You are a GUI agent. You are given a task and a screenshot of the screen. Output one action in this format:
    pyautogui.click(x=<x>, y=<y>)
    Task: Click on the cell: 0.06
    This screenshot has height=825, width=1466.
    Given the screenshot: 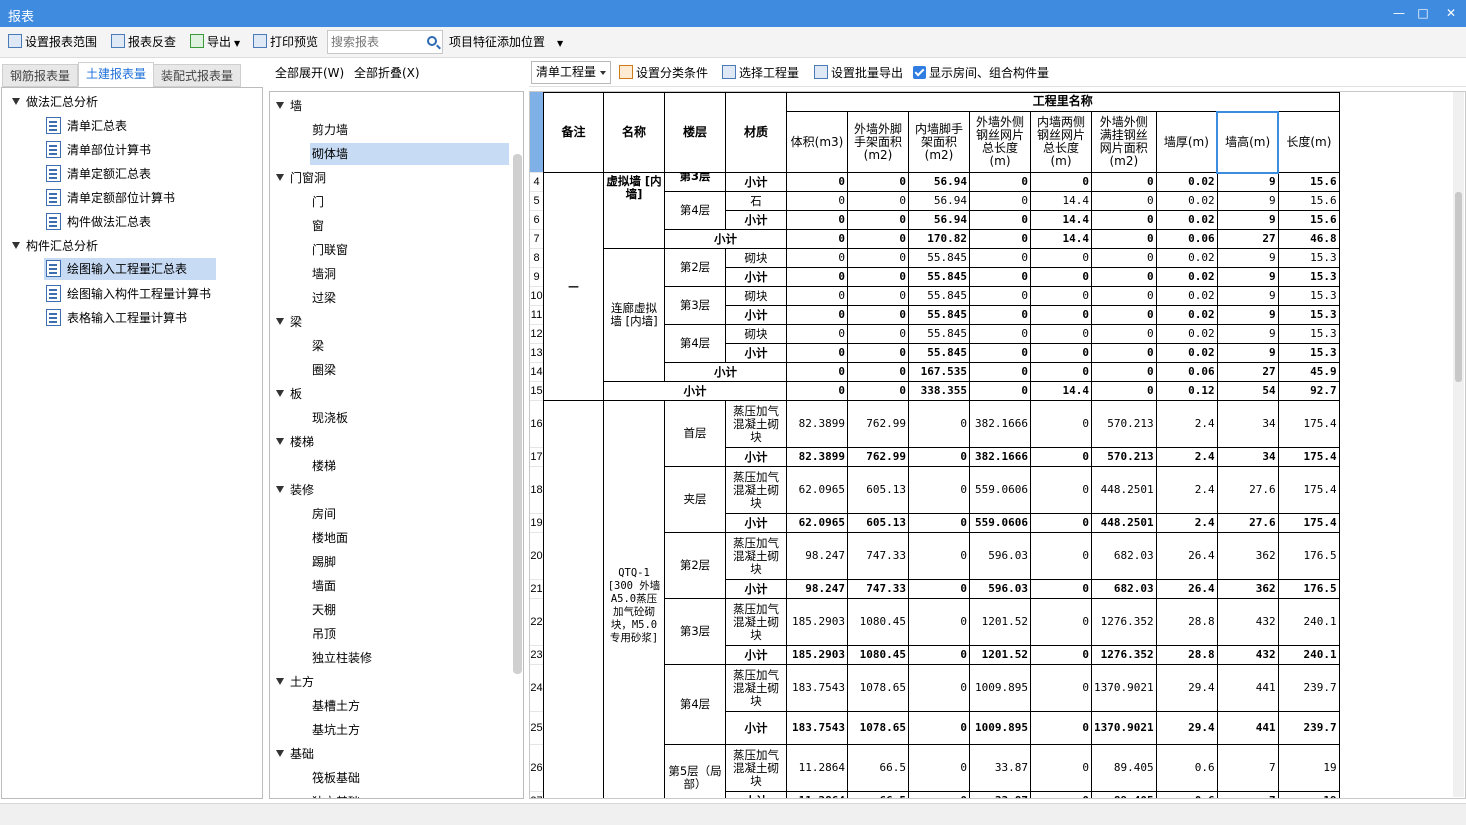 What is the action you would take?
    pyautogui.click(x=1186, y=372)
    